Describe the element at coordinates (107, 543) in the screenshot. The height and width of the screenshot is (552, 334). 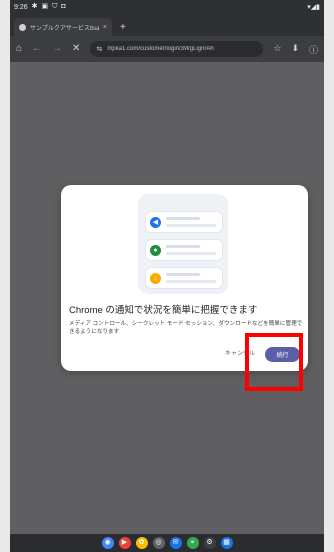
I see `chrome-app-icon: ◉` at that location.